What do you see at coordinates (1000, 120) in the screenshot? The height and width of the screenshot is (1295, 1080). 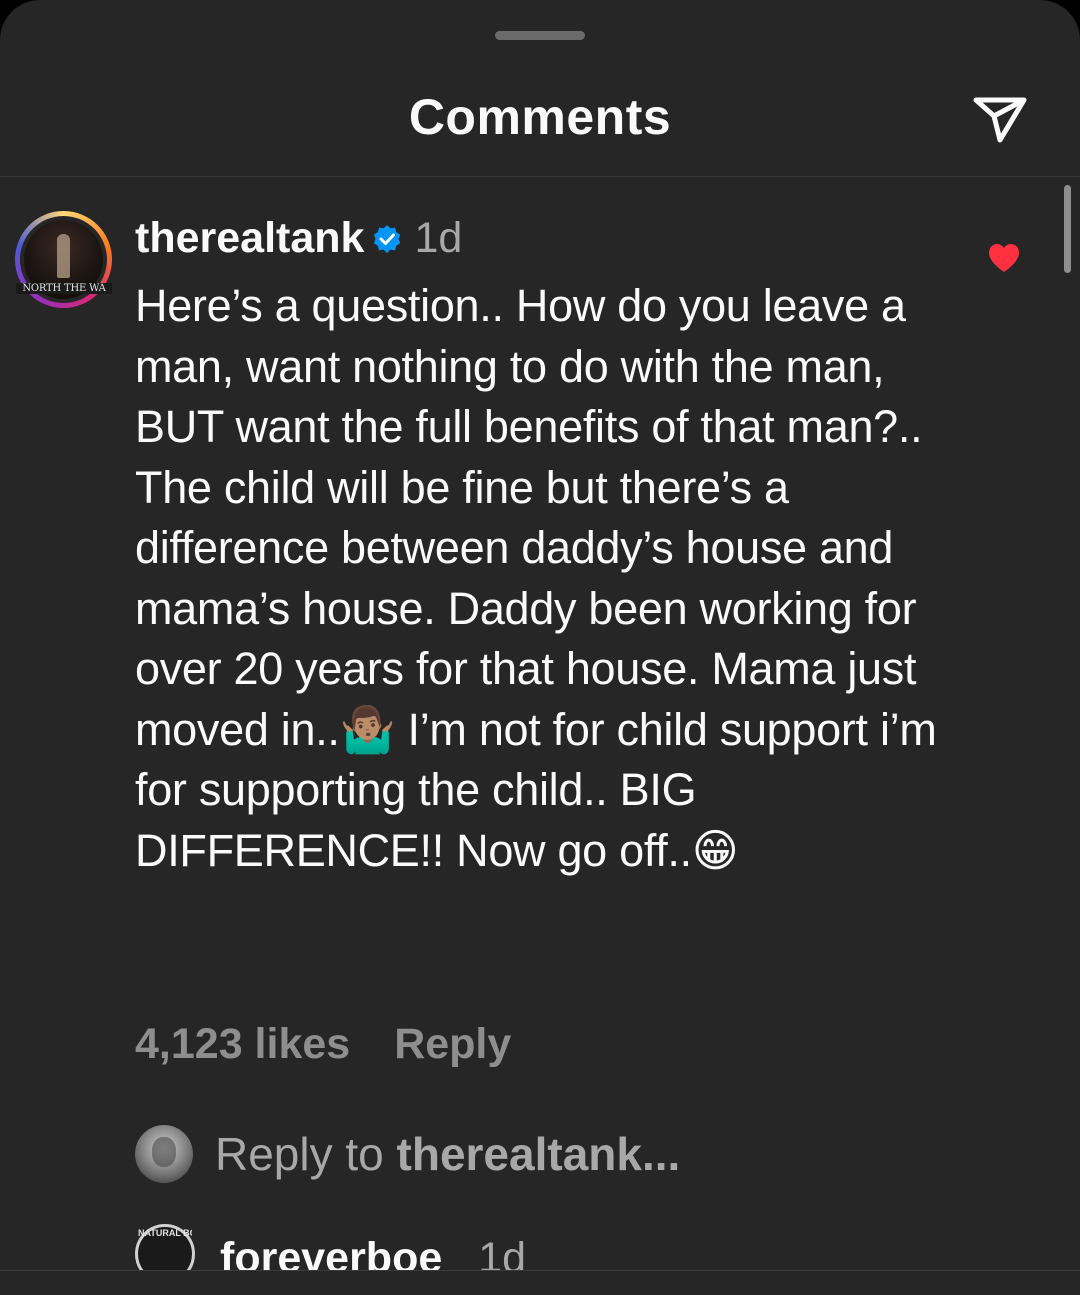 I see `paper-plane-icon` at bounding box center [1000, 120].